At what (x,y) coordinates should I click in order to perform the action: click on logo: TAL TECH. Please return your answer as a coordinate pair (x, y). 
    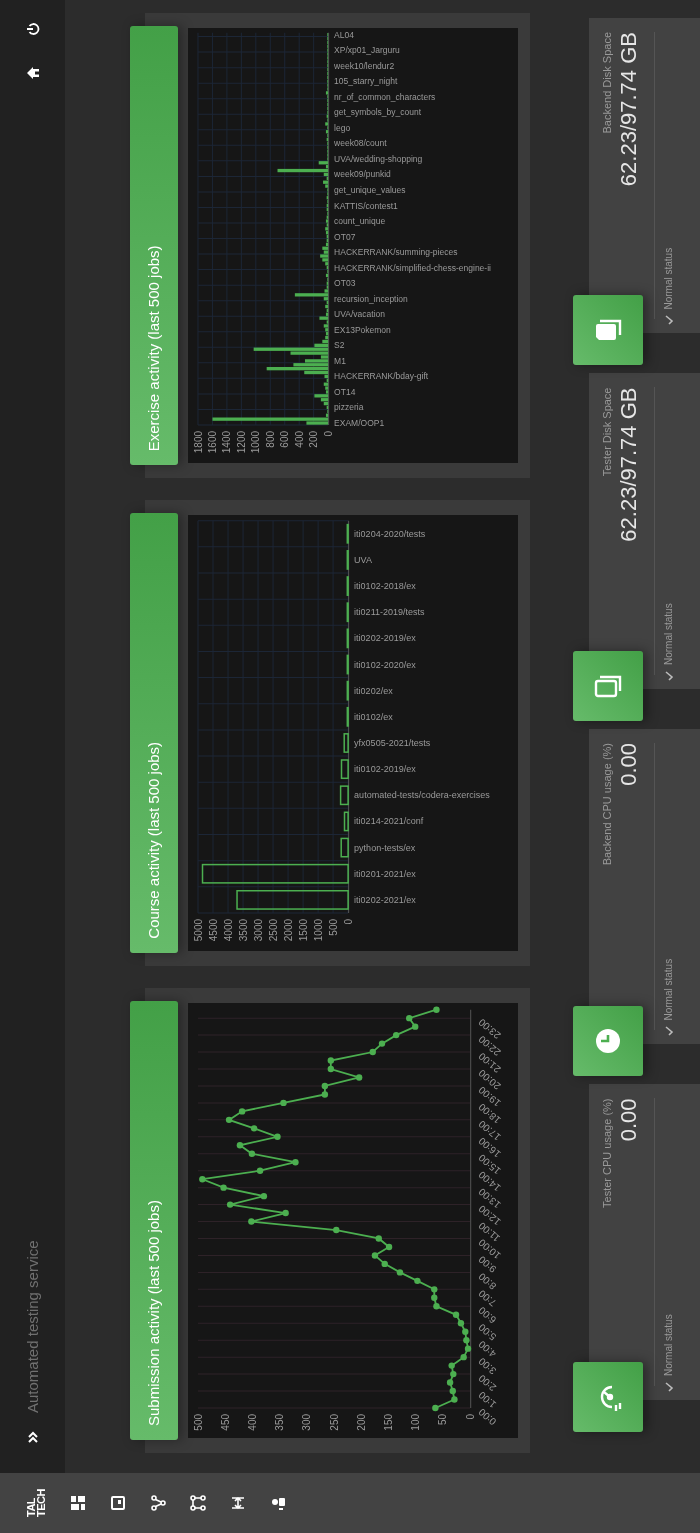
    Looking at the image, I should click on (36, 1503).